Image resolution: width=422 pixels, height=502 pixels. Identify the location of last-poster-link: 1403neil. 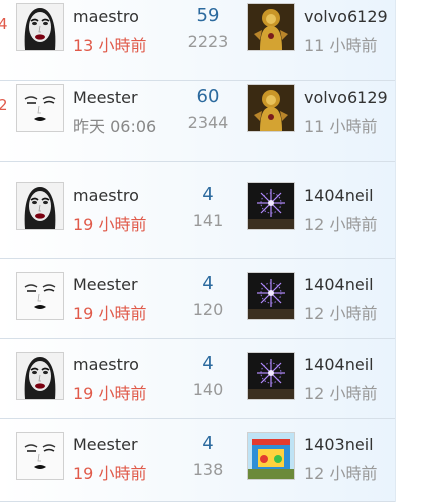
(339, 444).